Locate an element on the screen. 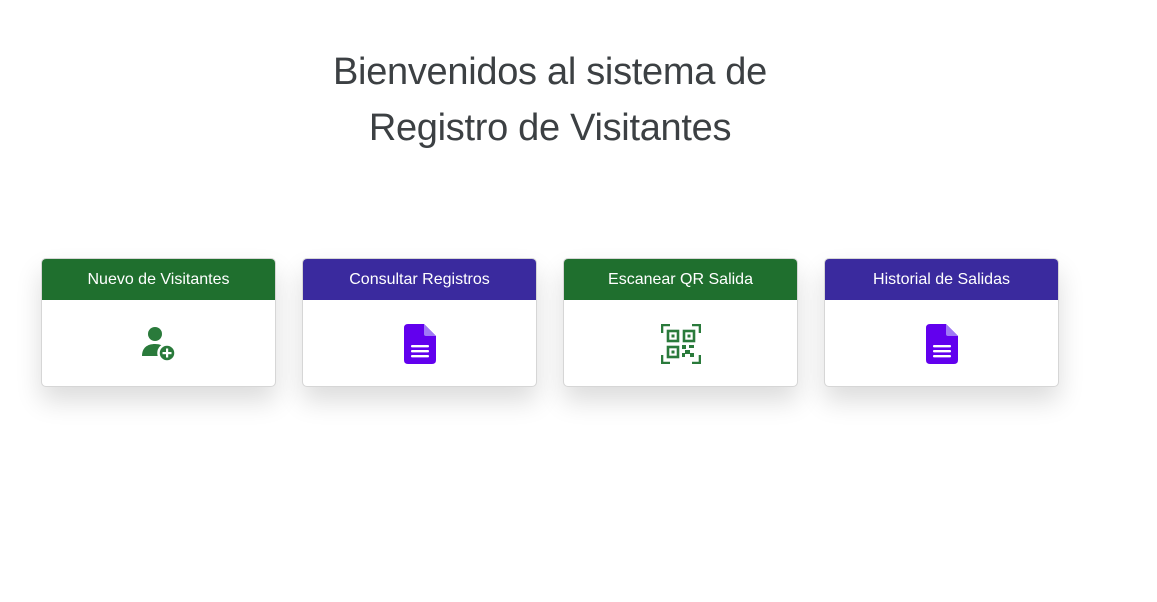  card-consultar-registros: Consultar Registros is located at coordinates (419, 322).